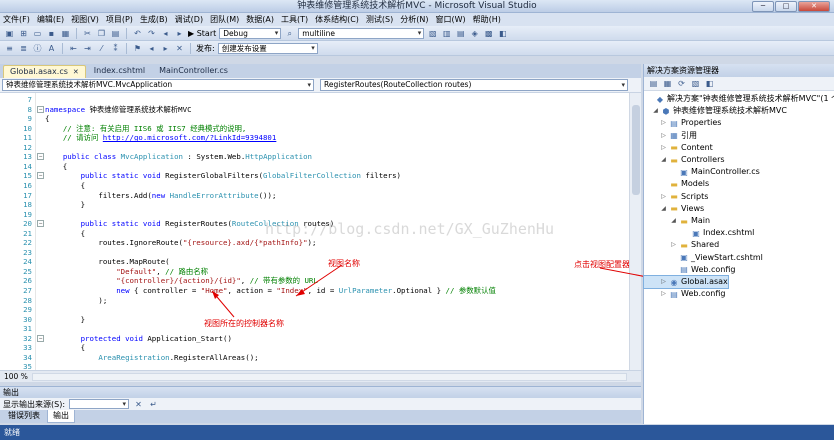 This screenshot has width=834, height=440. I want to click on tree-item: ◢ ▬ Views, so click(674, 209).